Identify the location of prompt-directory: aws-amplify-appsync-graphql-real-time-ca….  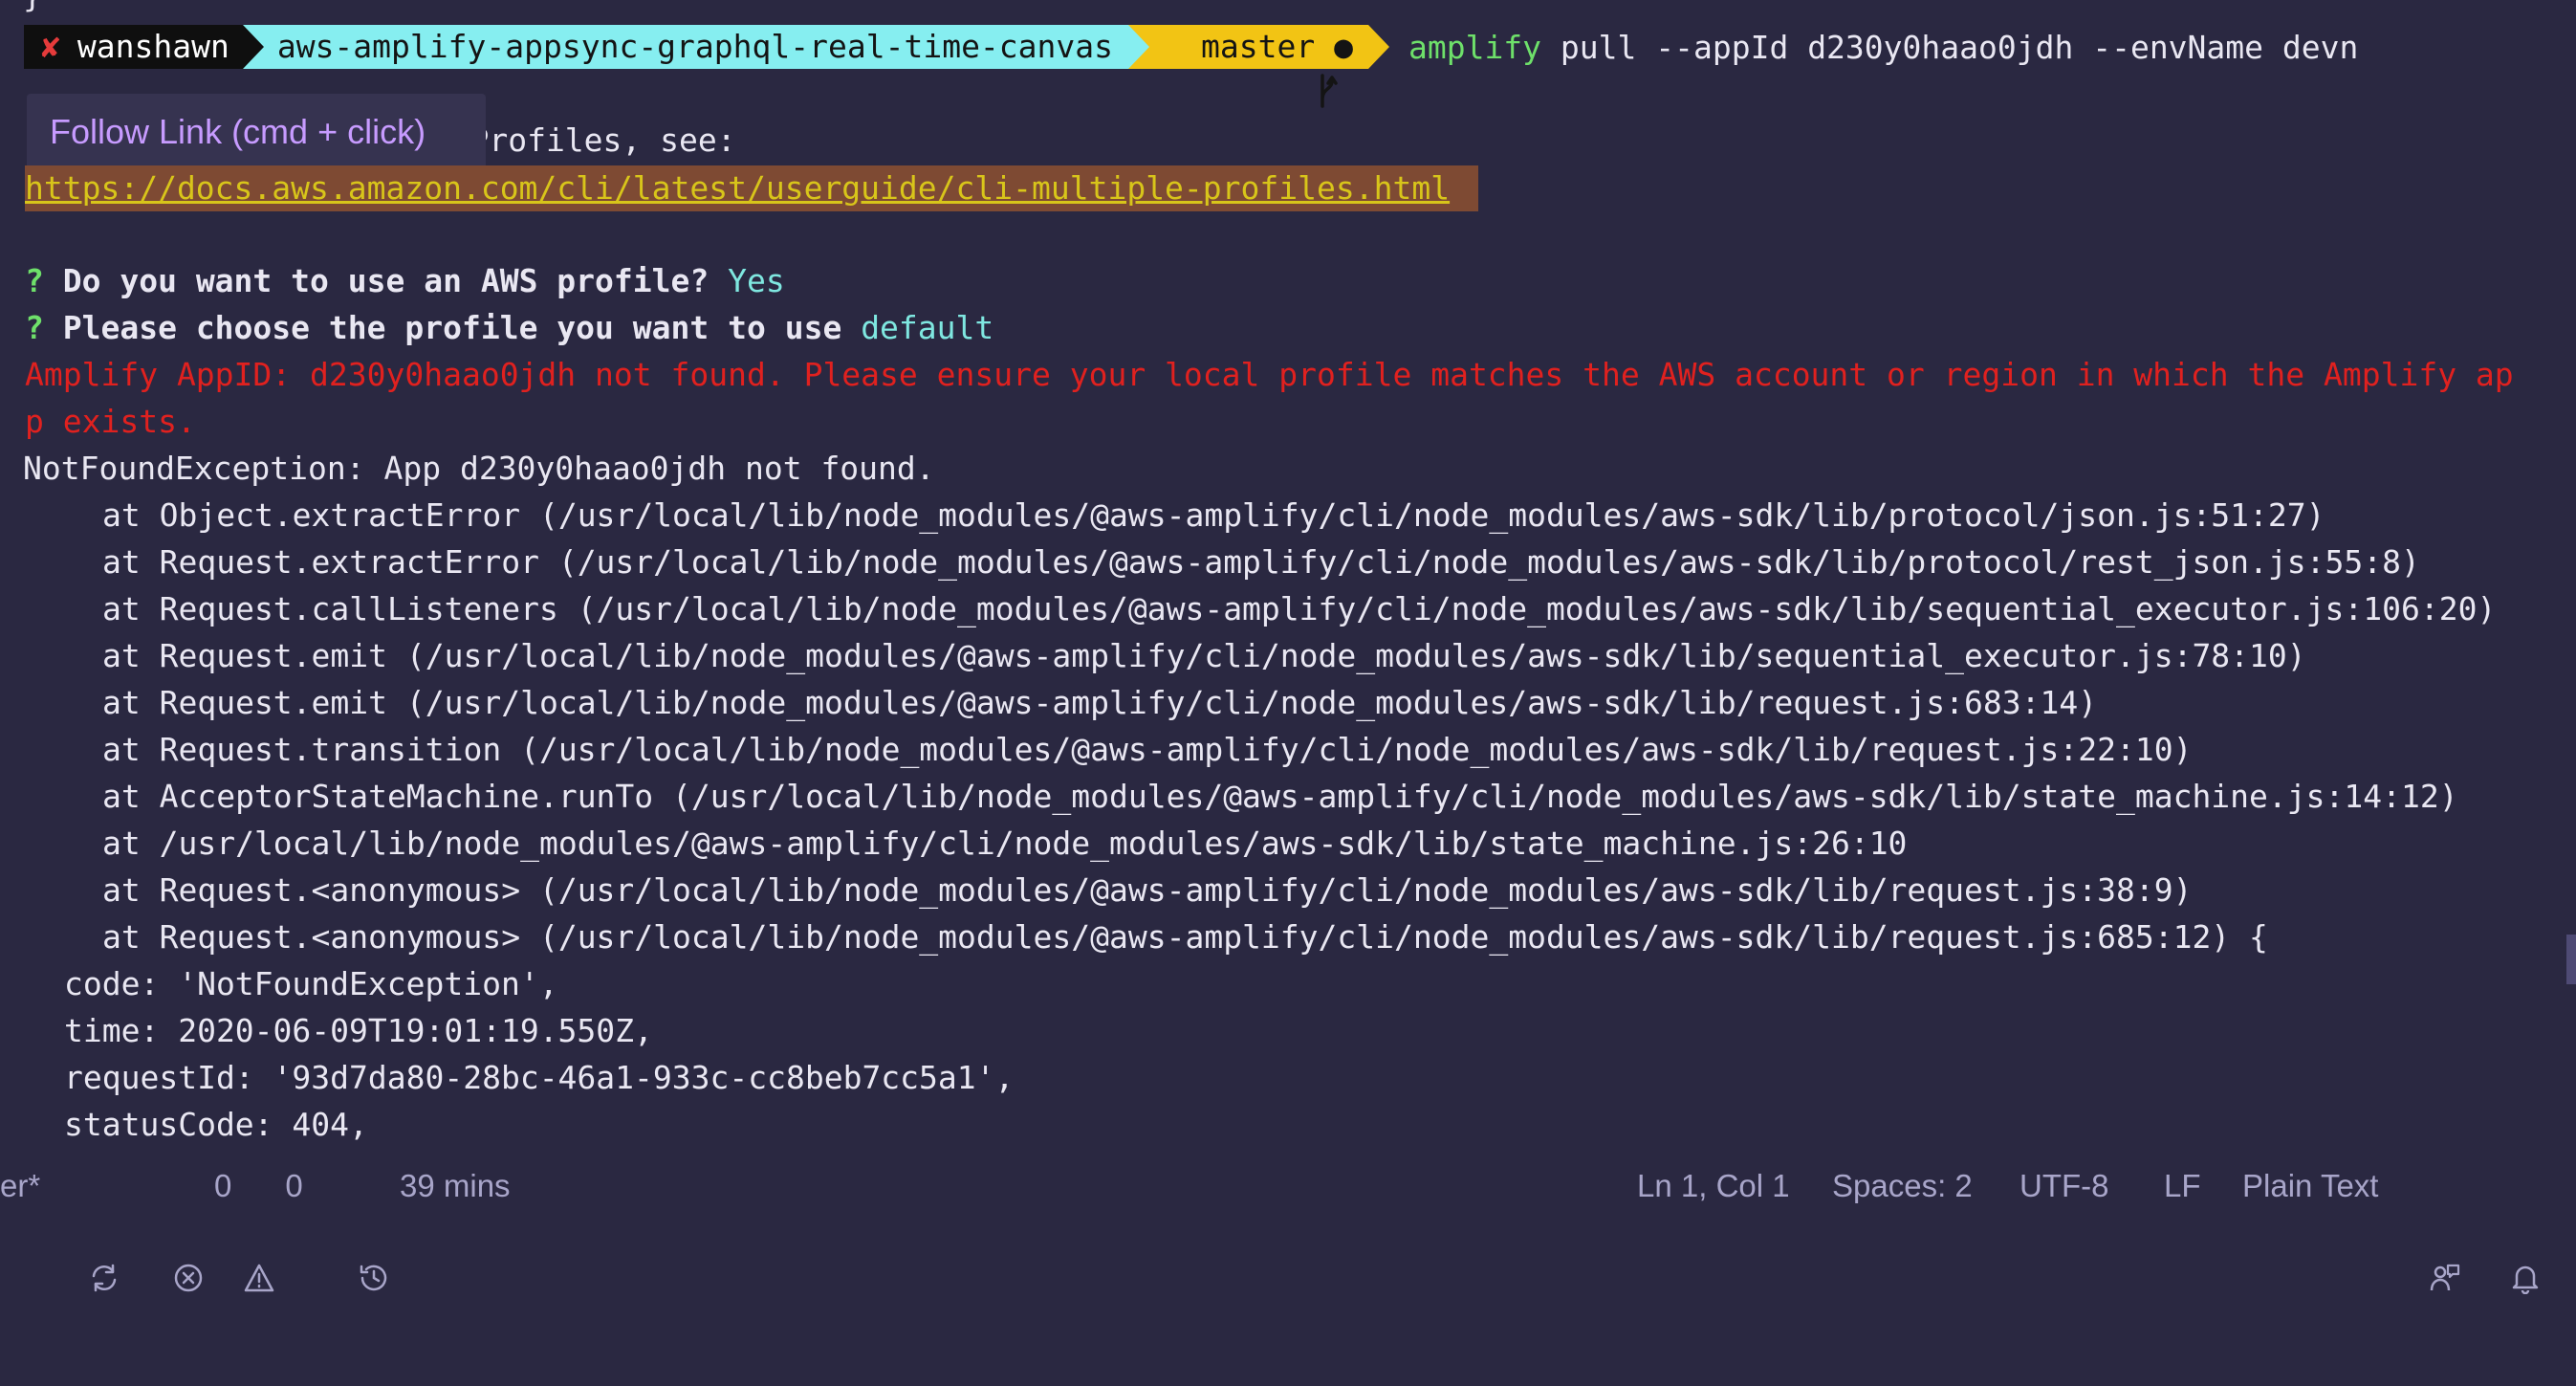
(695, 46).